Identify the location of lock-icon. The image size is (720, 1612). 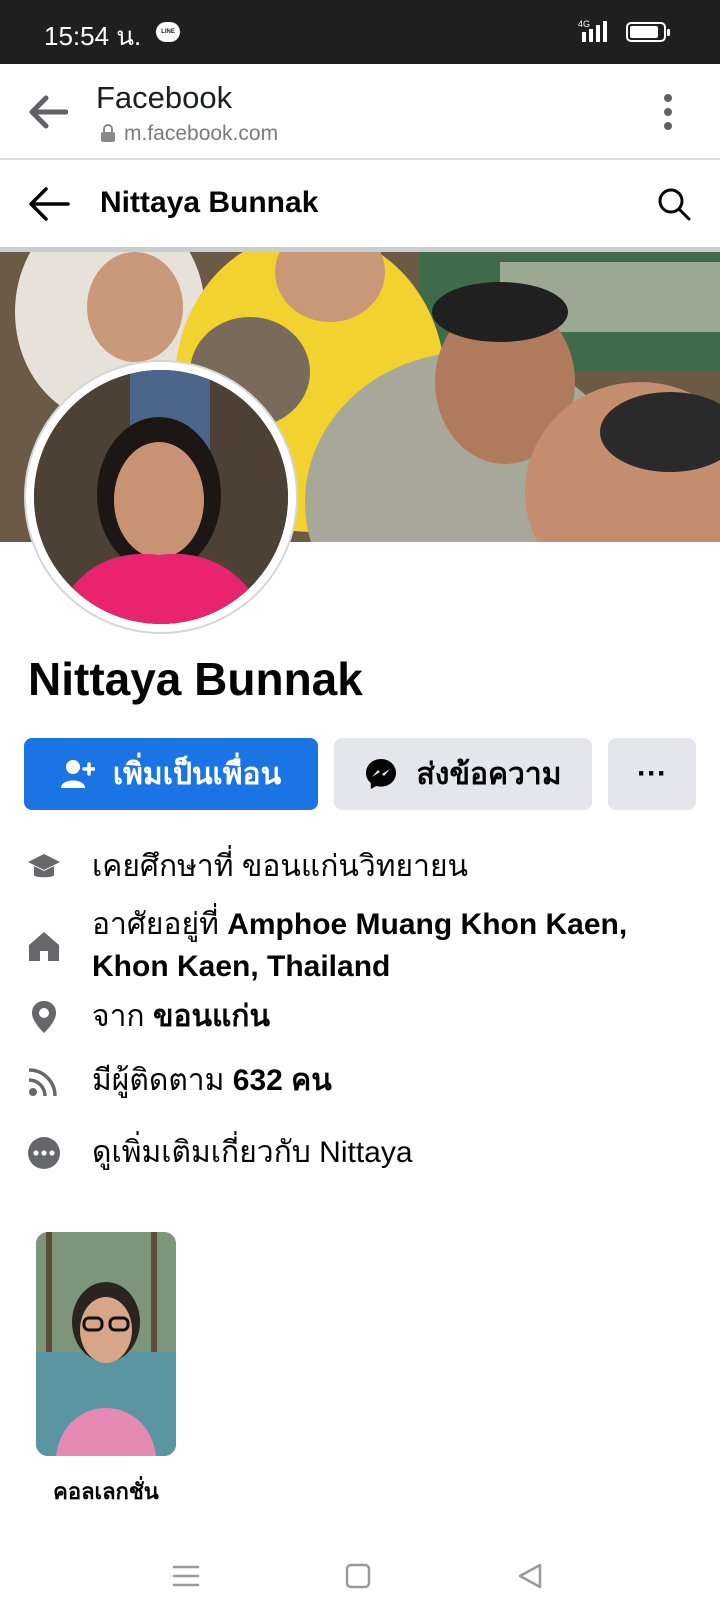
(108, 133).